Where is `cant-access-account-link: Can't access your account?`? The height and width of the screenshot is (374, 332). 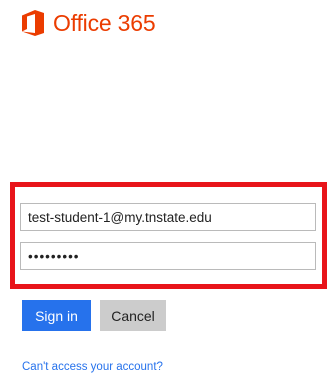 cant-access-account-link: Can't access your account? is located at coordinates (92, 367).